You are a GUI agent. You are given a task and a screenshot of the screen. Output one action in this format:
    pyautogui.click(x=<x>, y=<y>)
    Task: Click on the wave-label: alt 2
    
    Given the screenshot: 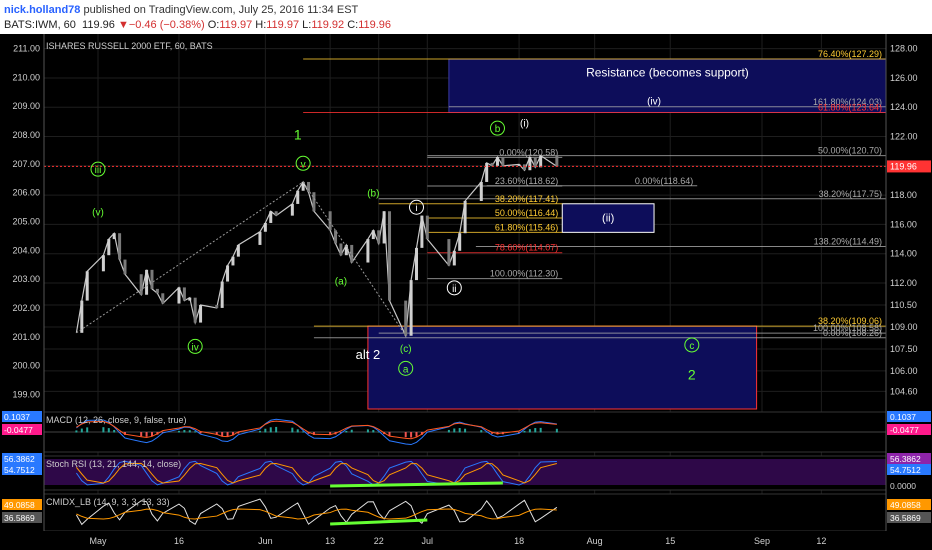 What is the action you would take?
    pyautogui.click(x=368, y=354)
    